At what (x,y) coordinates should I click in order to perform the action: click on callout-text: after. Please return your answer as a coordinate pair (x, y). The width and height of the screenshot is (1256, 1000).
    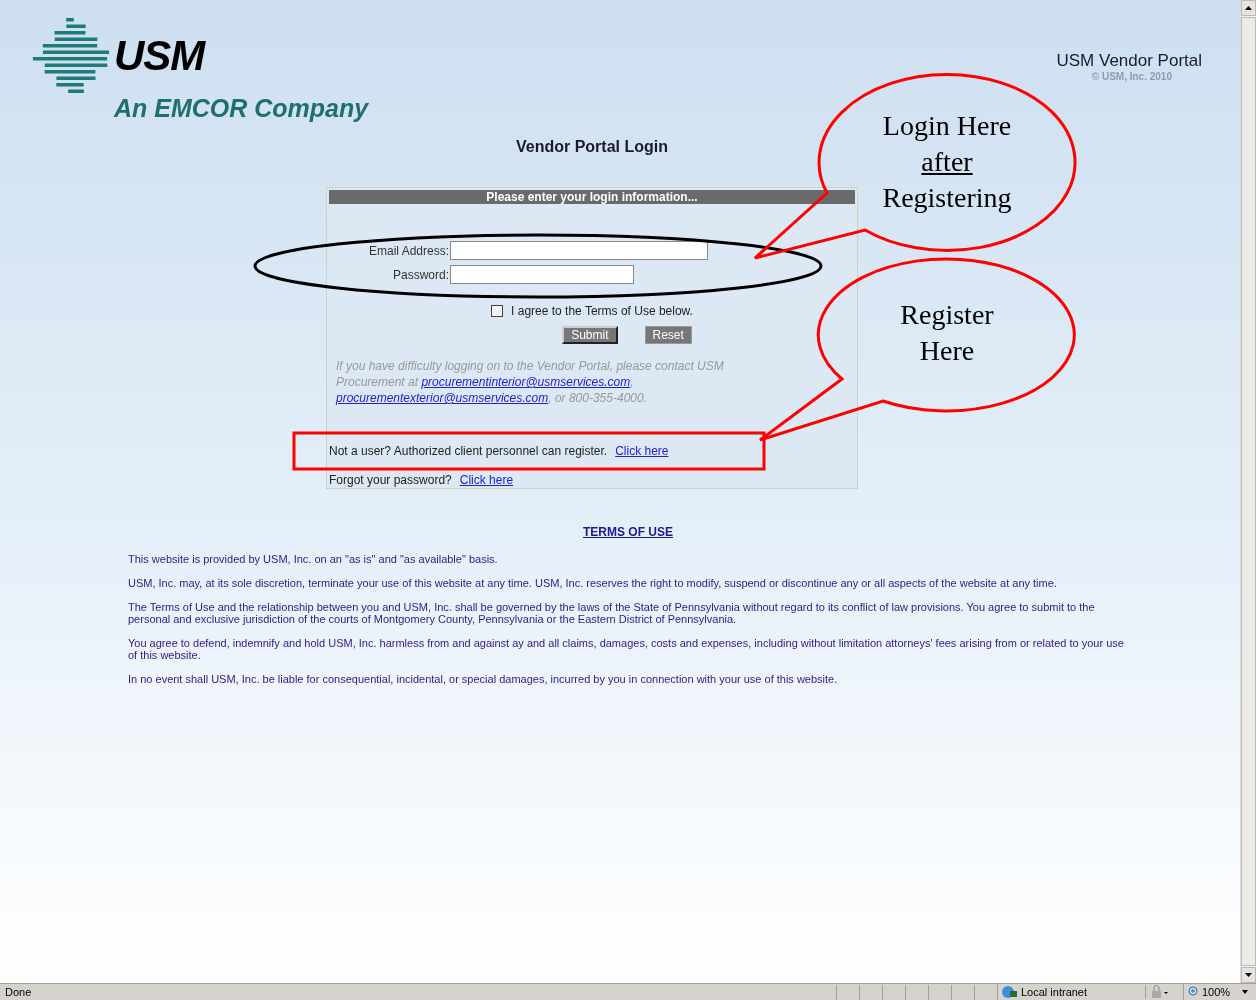
    Looking at the image, I should click on (947, 162).